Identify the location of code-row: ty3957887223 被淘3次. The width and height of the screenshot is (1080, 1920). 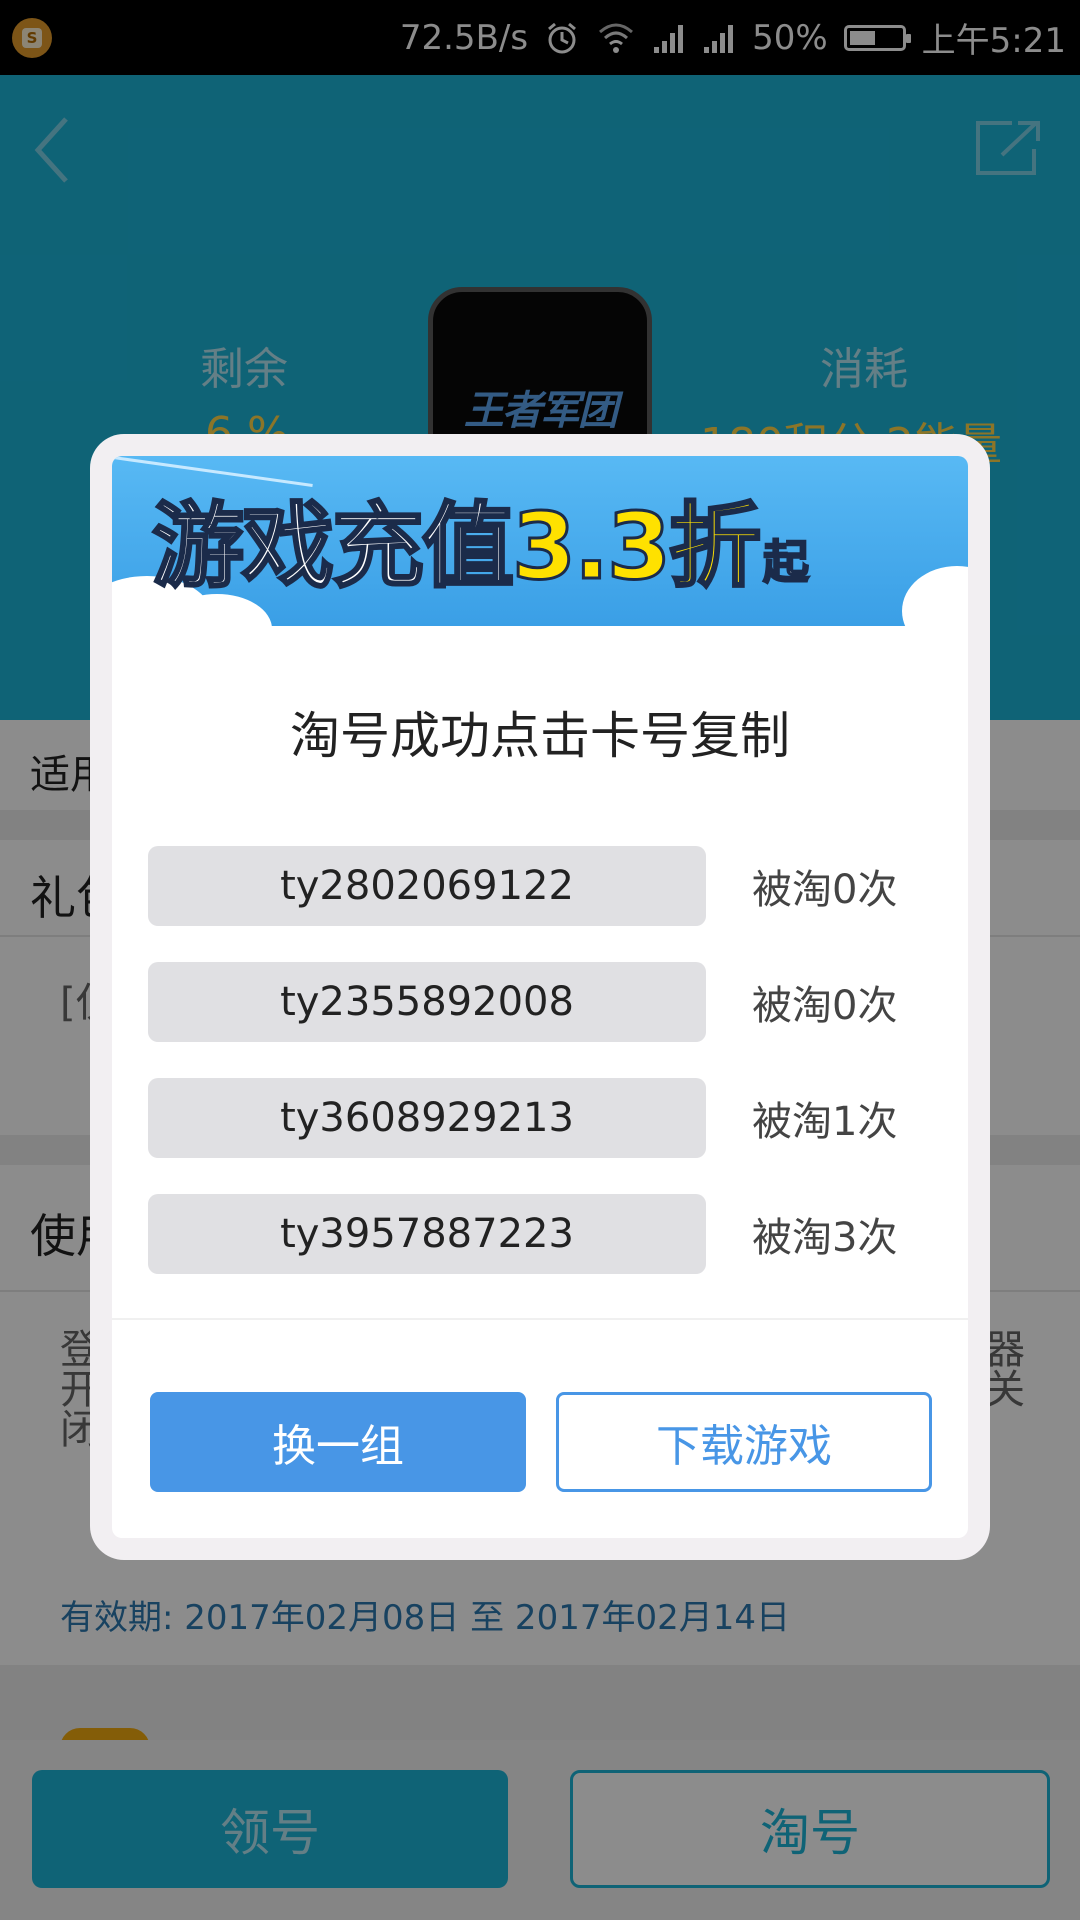
(528, 1234).